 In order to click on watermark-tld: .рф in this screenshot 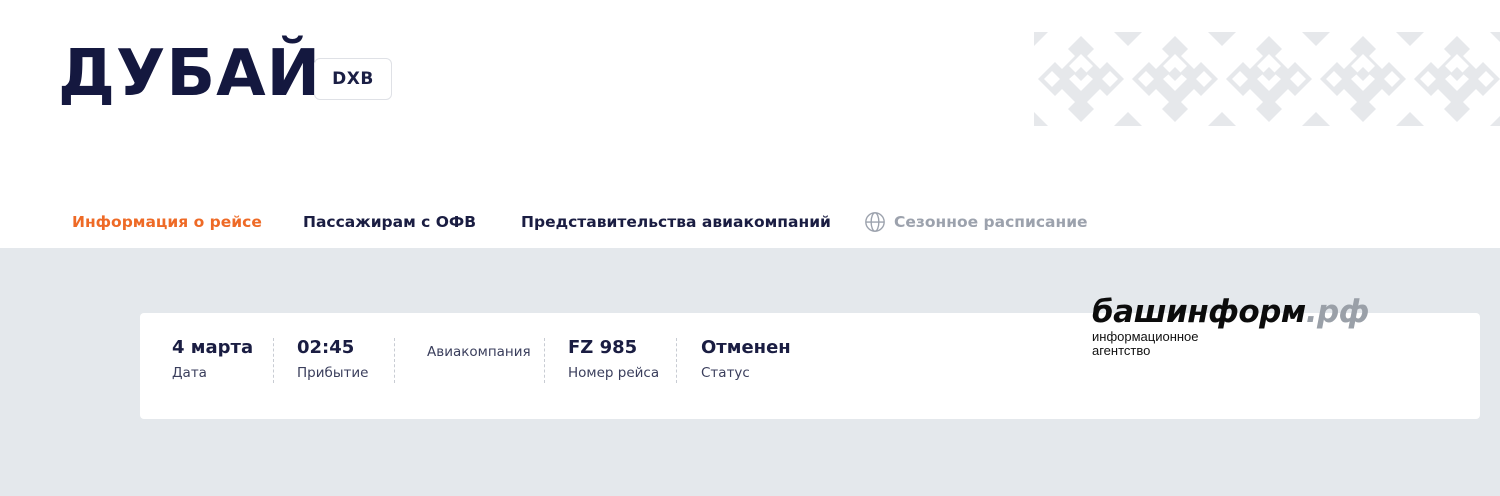, I will do `click(1337, 312)`.